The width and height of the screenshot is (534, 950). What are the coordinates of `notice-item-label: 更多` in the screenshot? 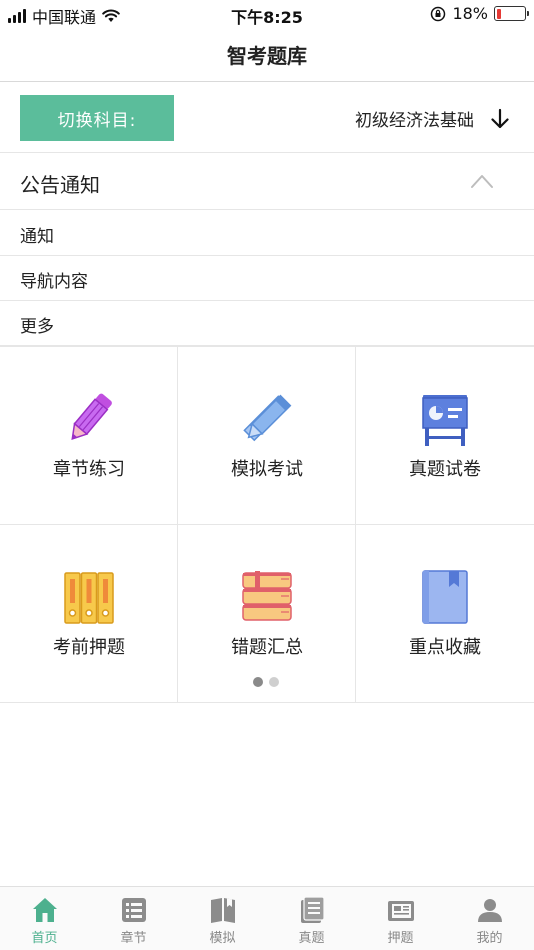 It's located at (37, 327).